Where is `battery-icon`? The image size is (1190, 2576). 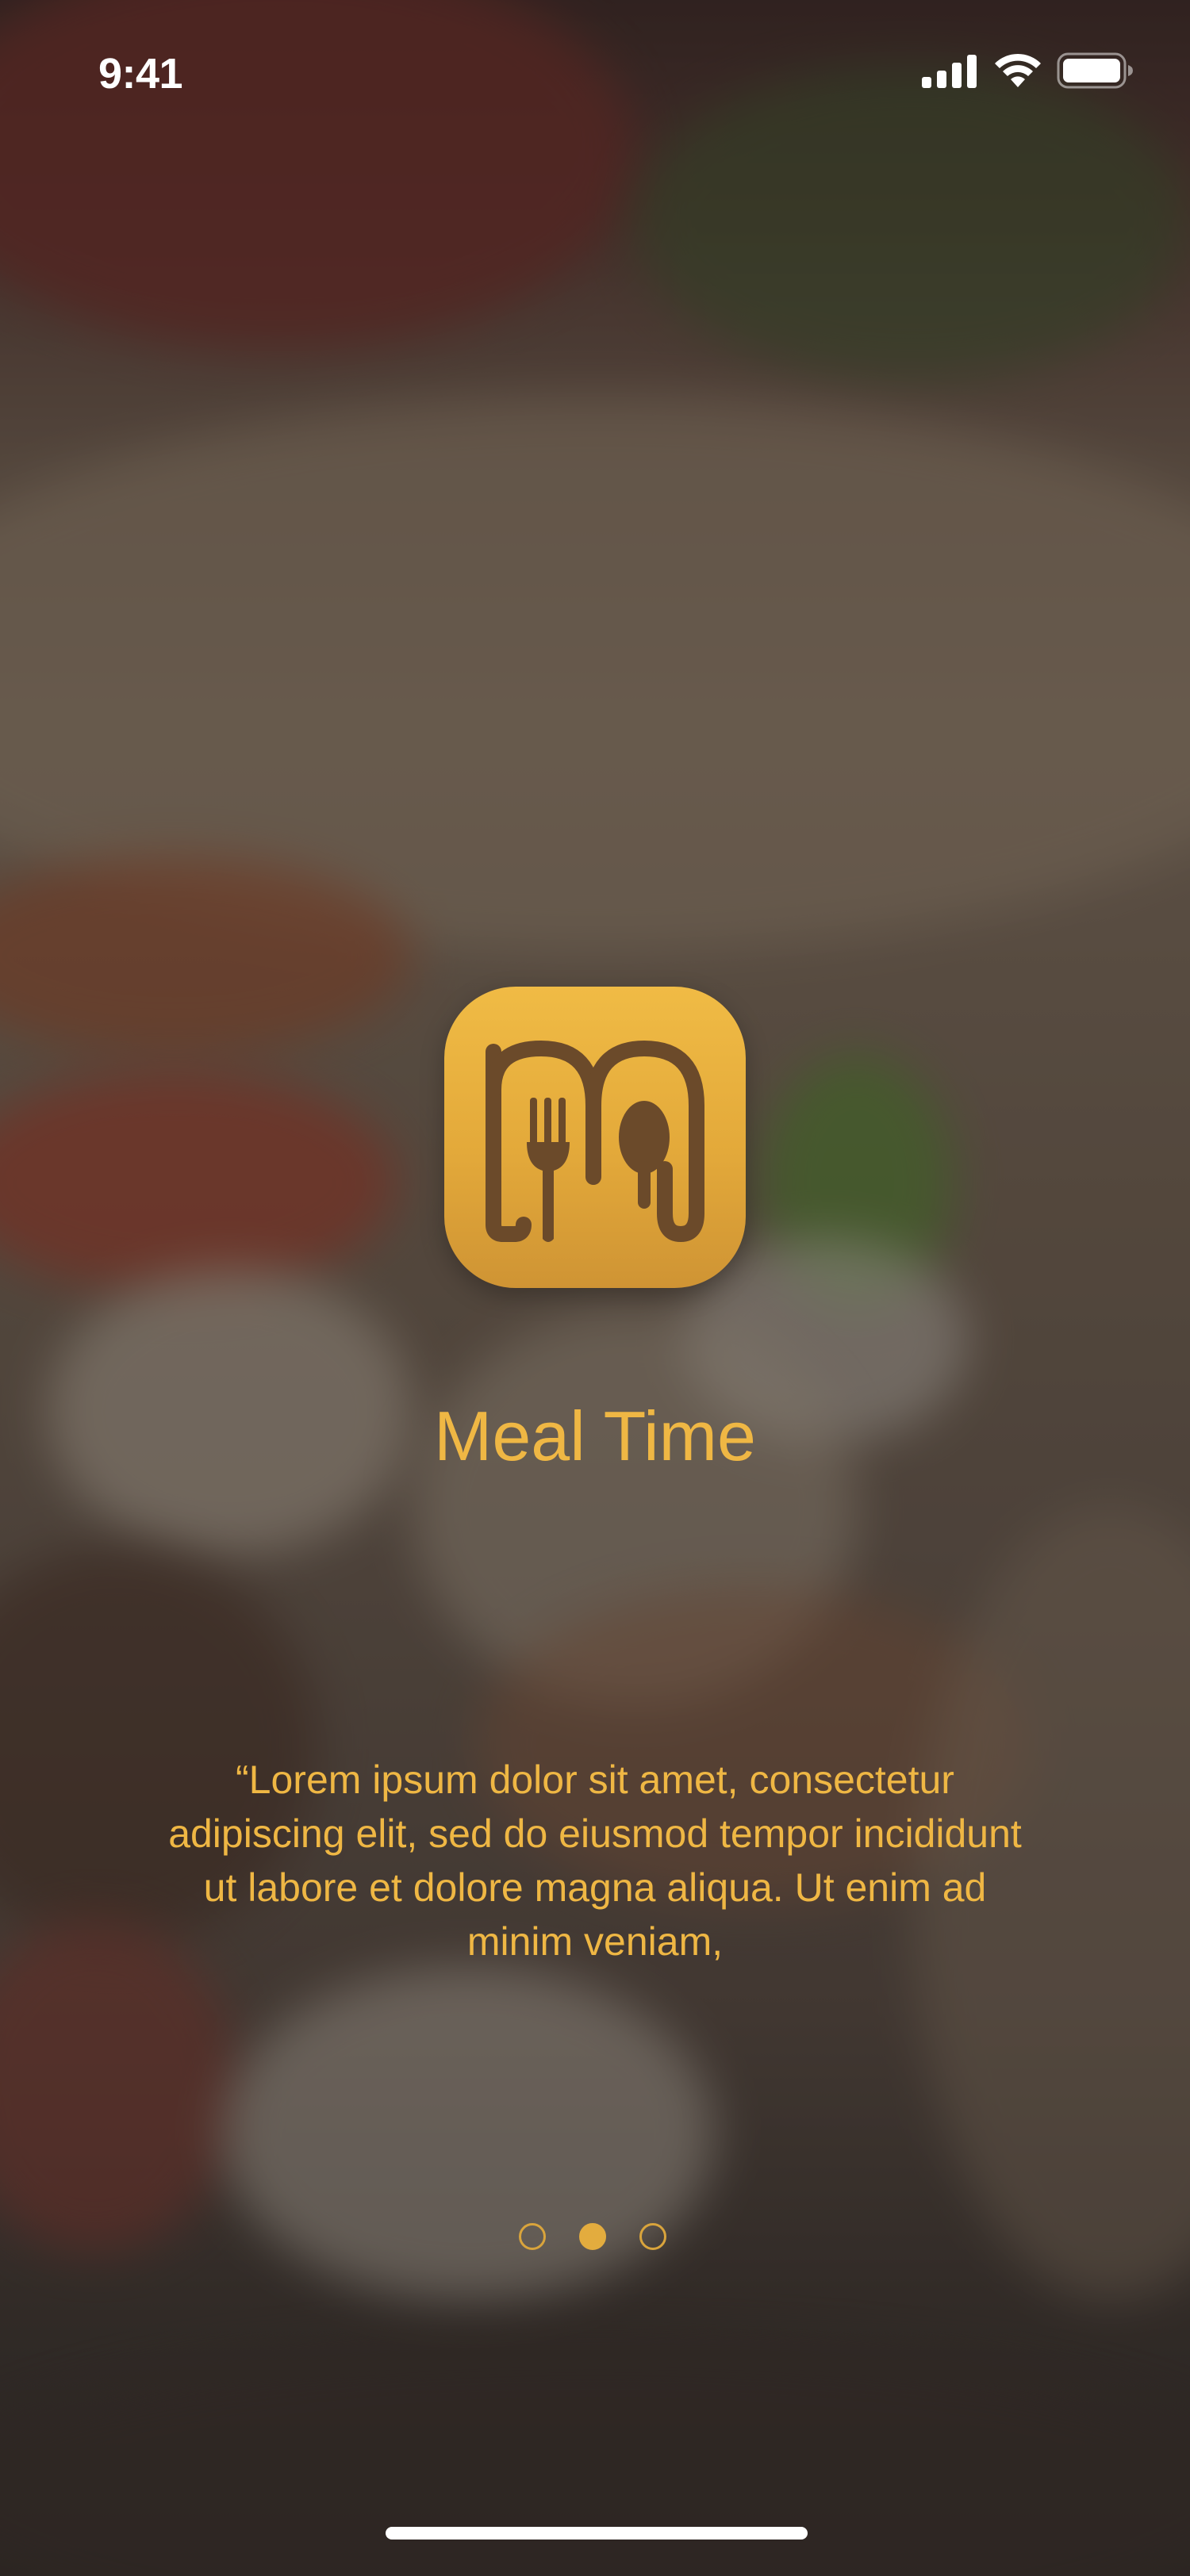
battery-icon is located at coordinates (1095, 72).